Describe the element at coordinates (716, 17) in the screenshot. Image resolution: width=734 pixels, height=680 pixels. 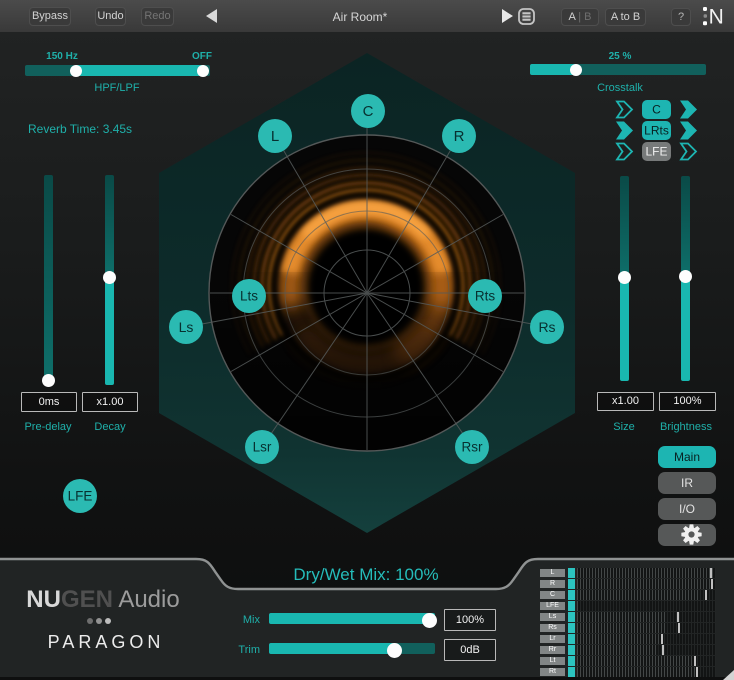
I see `svg-text: N` at that location.